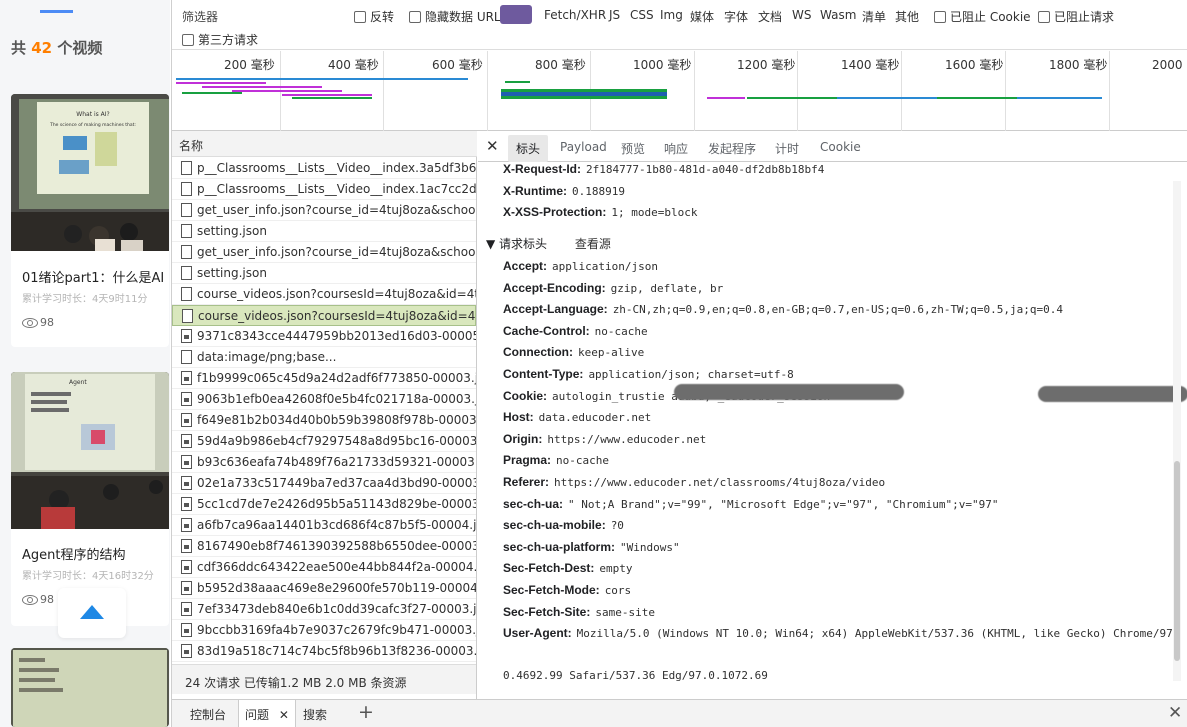 This screenshot has width=1187, height=727. I want to click on tab-timing: 计时, so click(787, 148).